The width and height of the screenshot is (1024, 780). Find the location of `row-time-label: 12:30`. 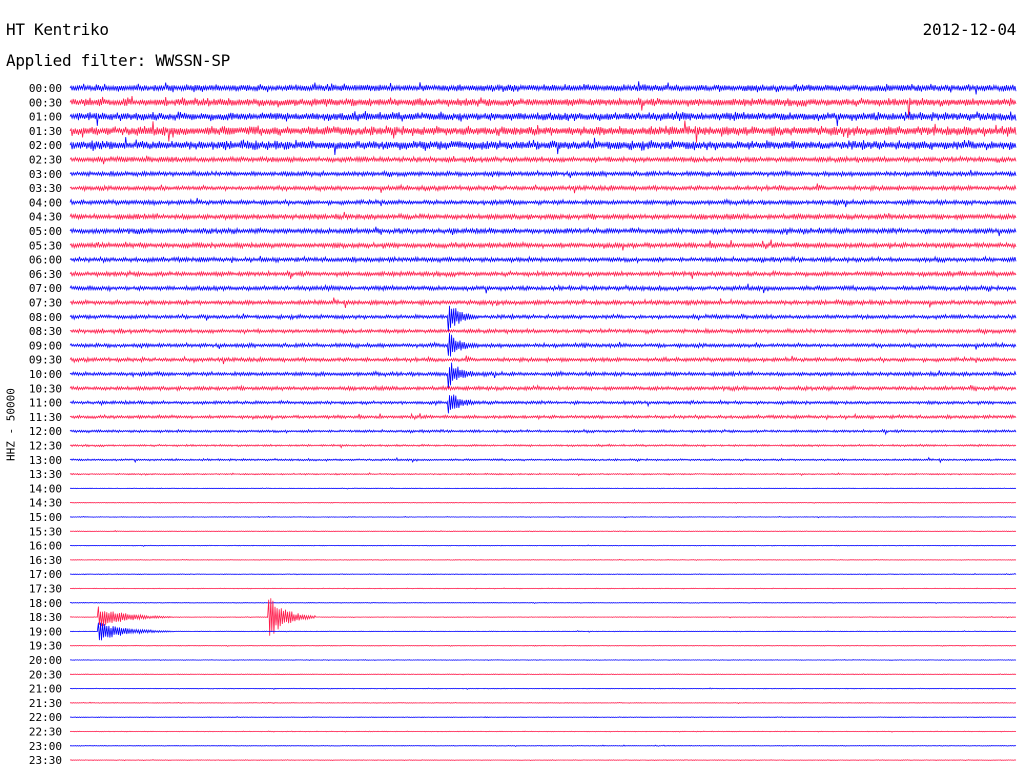

row-time-label: 12:30 is located at coordinates (45, 446).